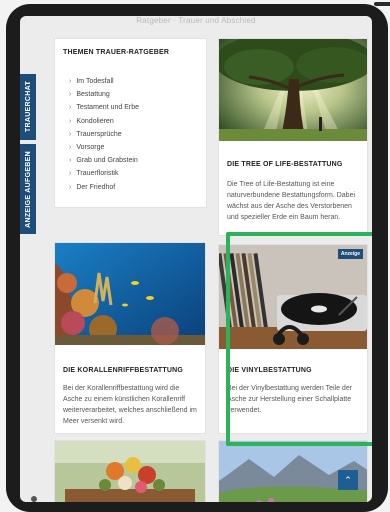 This screenshot has width=390, height=512. I want to click on ratgeber-title: THEMEN TRAUER-RATGEBER, so click(116, 52).